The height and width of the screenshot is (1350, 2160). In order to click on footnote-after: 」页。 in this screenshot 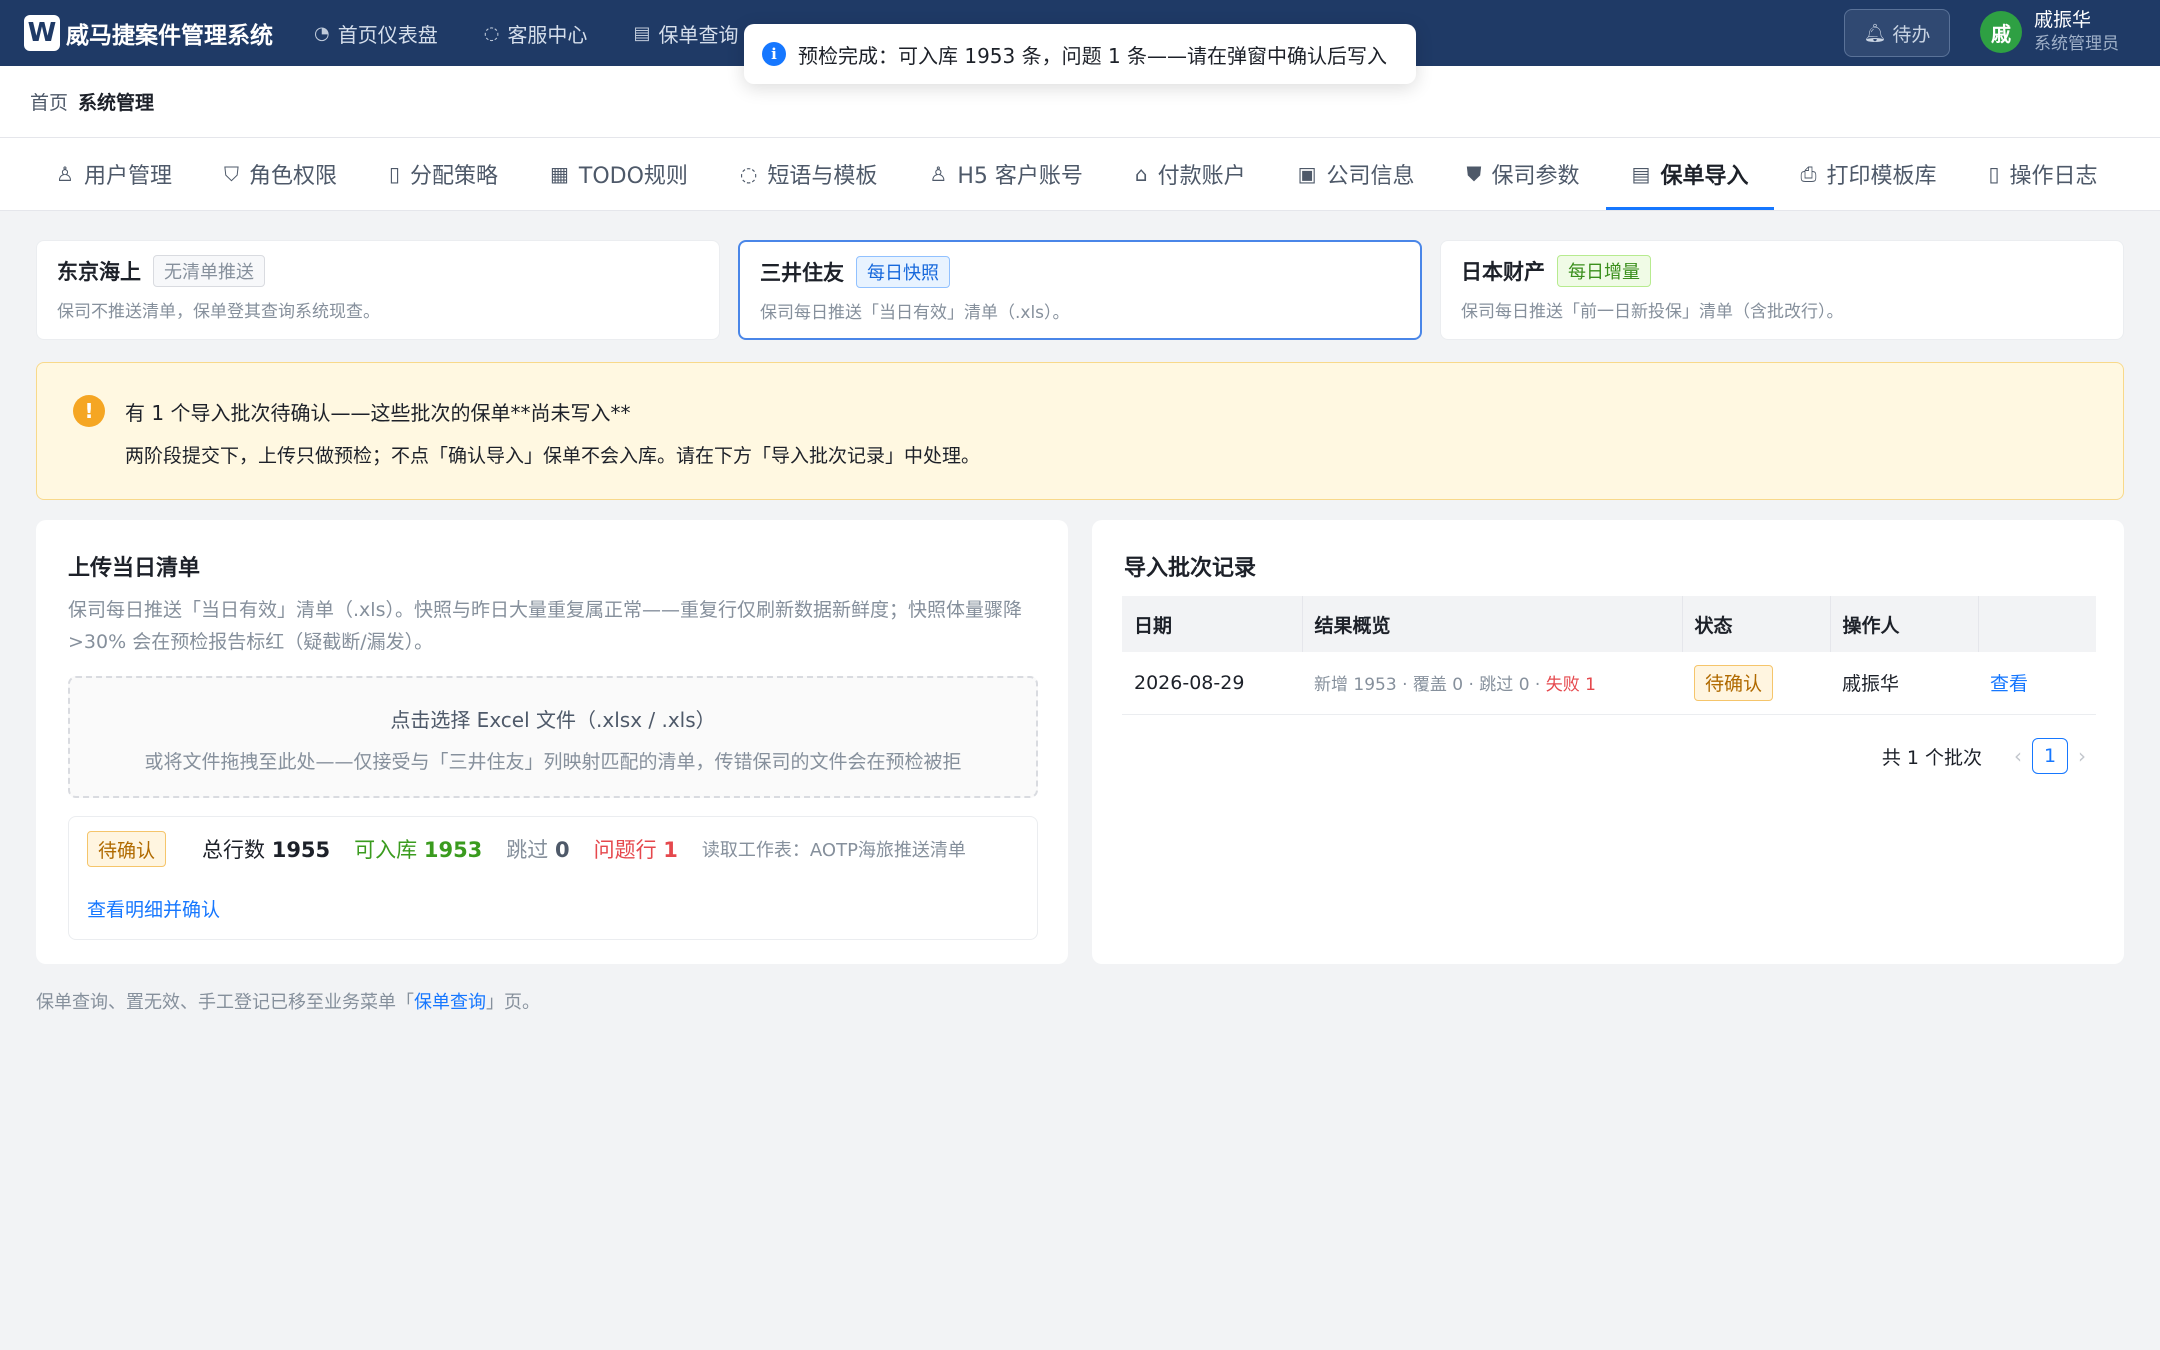, I will do `click(513, 1002)`.